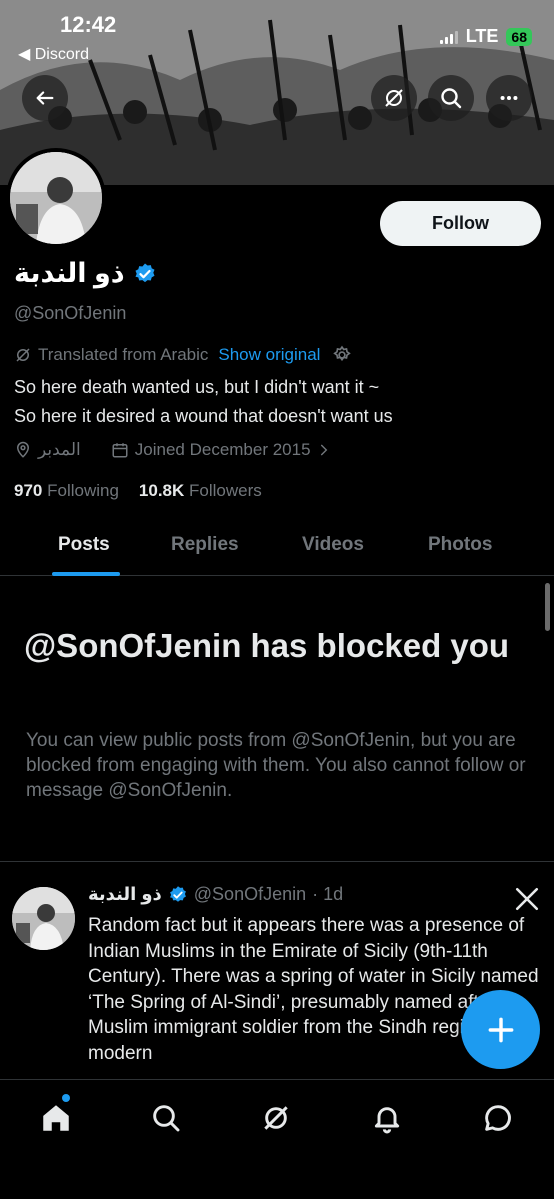  What do you see at coordinates (277, 1139) in the screenshot?
I see `bottom-navigation` at bounding box center [277, 1139].